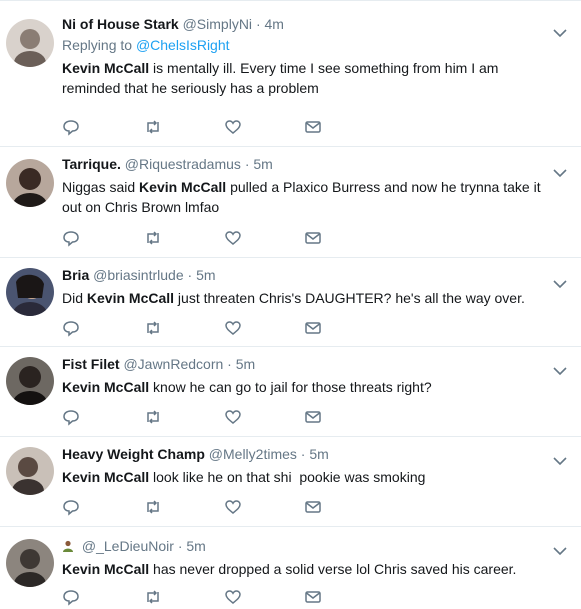 This screenshot has width=581, height=609. I want to click on display-name: Heavy Weight Champ, so click(133, 454).